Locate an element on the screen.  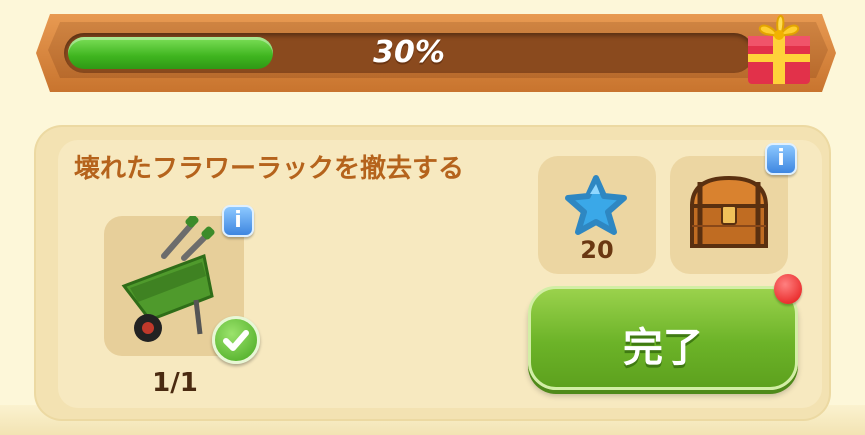
complete-button: 完了 is located at coordinates (663, 338).